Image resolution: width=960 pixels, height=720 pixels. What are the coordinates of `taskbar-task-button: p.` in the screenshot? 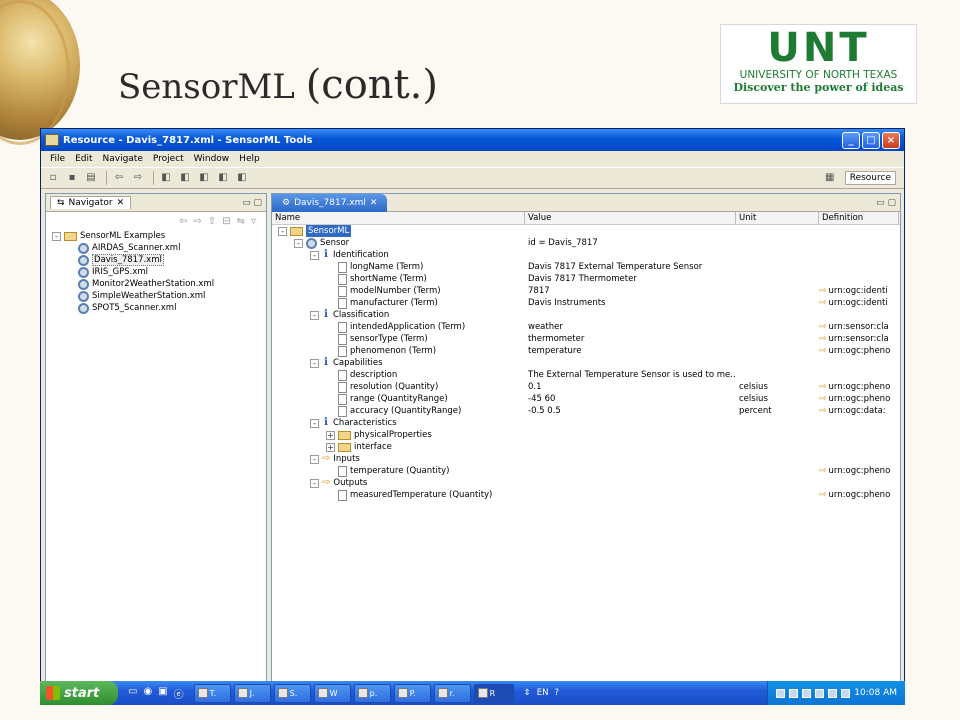 It's located at (372, 693).